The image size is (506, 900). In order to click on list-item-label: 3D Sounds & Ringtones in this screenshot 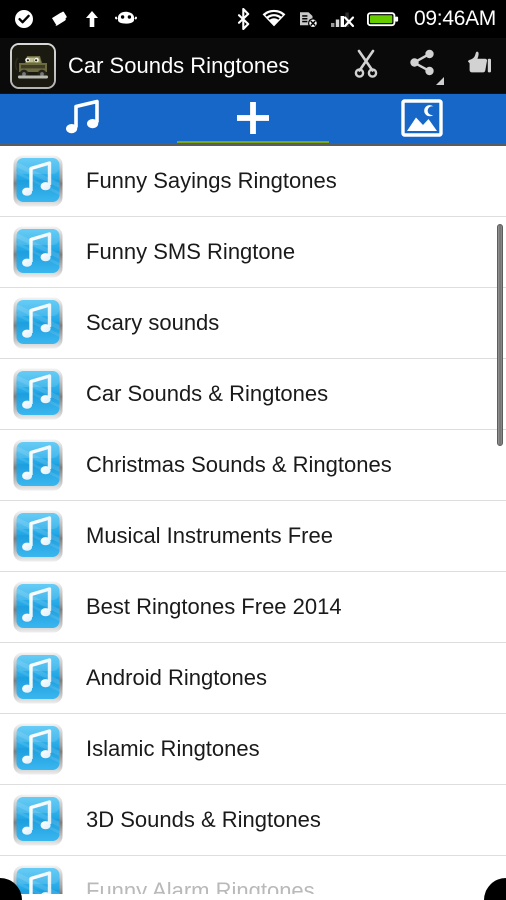, I will do `click(203, 819)`.